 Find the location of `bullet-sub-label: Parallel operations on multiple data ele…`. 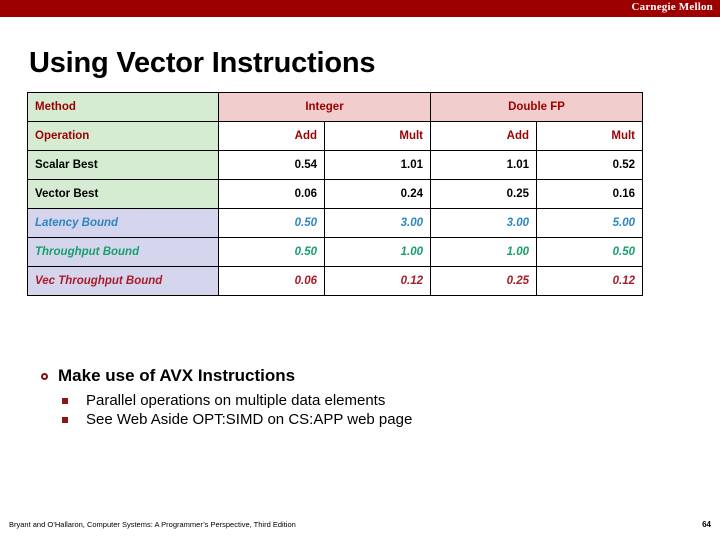

bullet-sub-label: Parallel operations on multiple data ele… is located at coordinates (236, 400).